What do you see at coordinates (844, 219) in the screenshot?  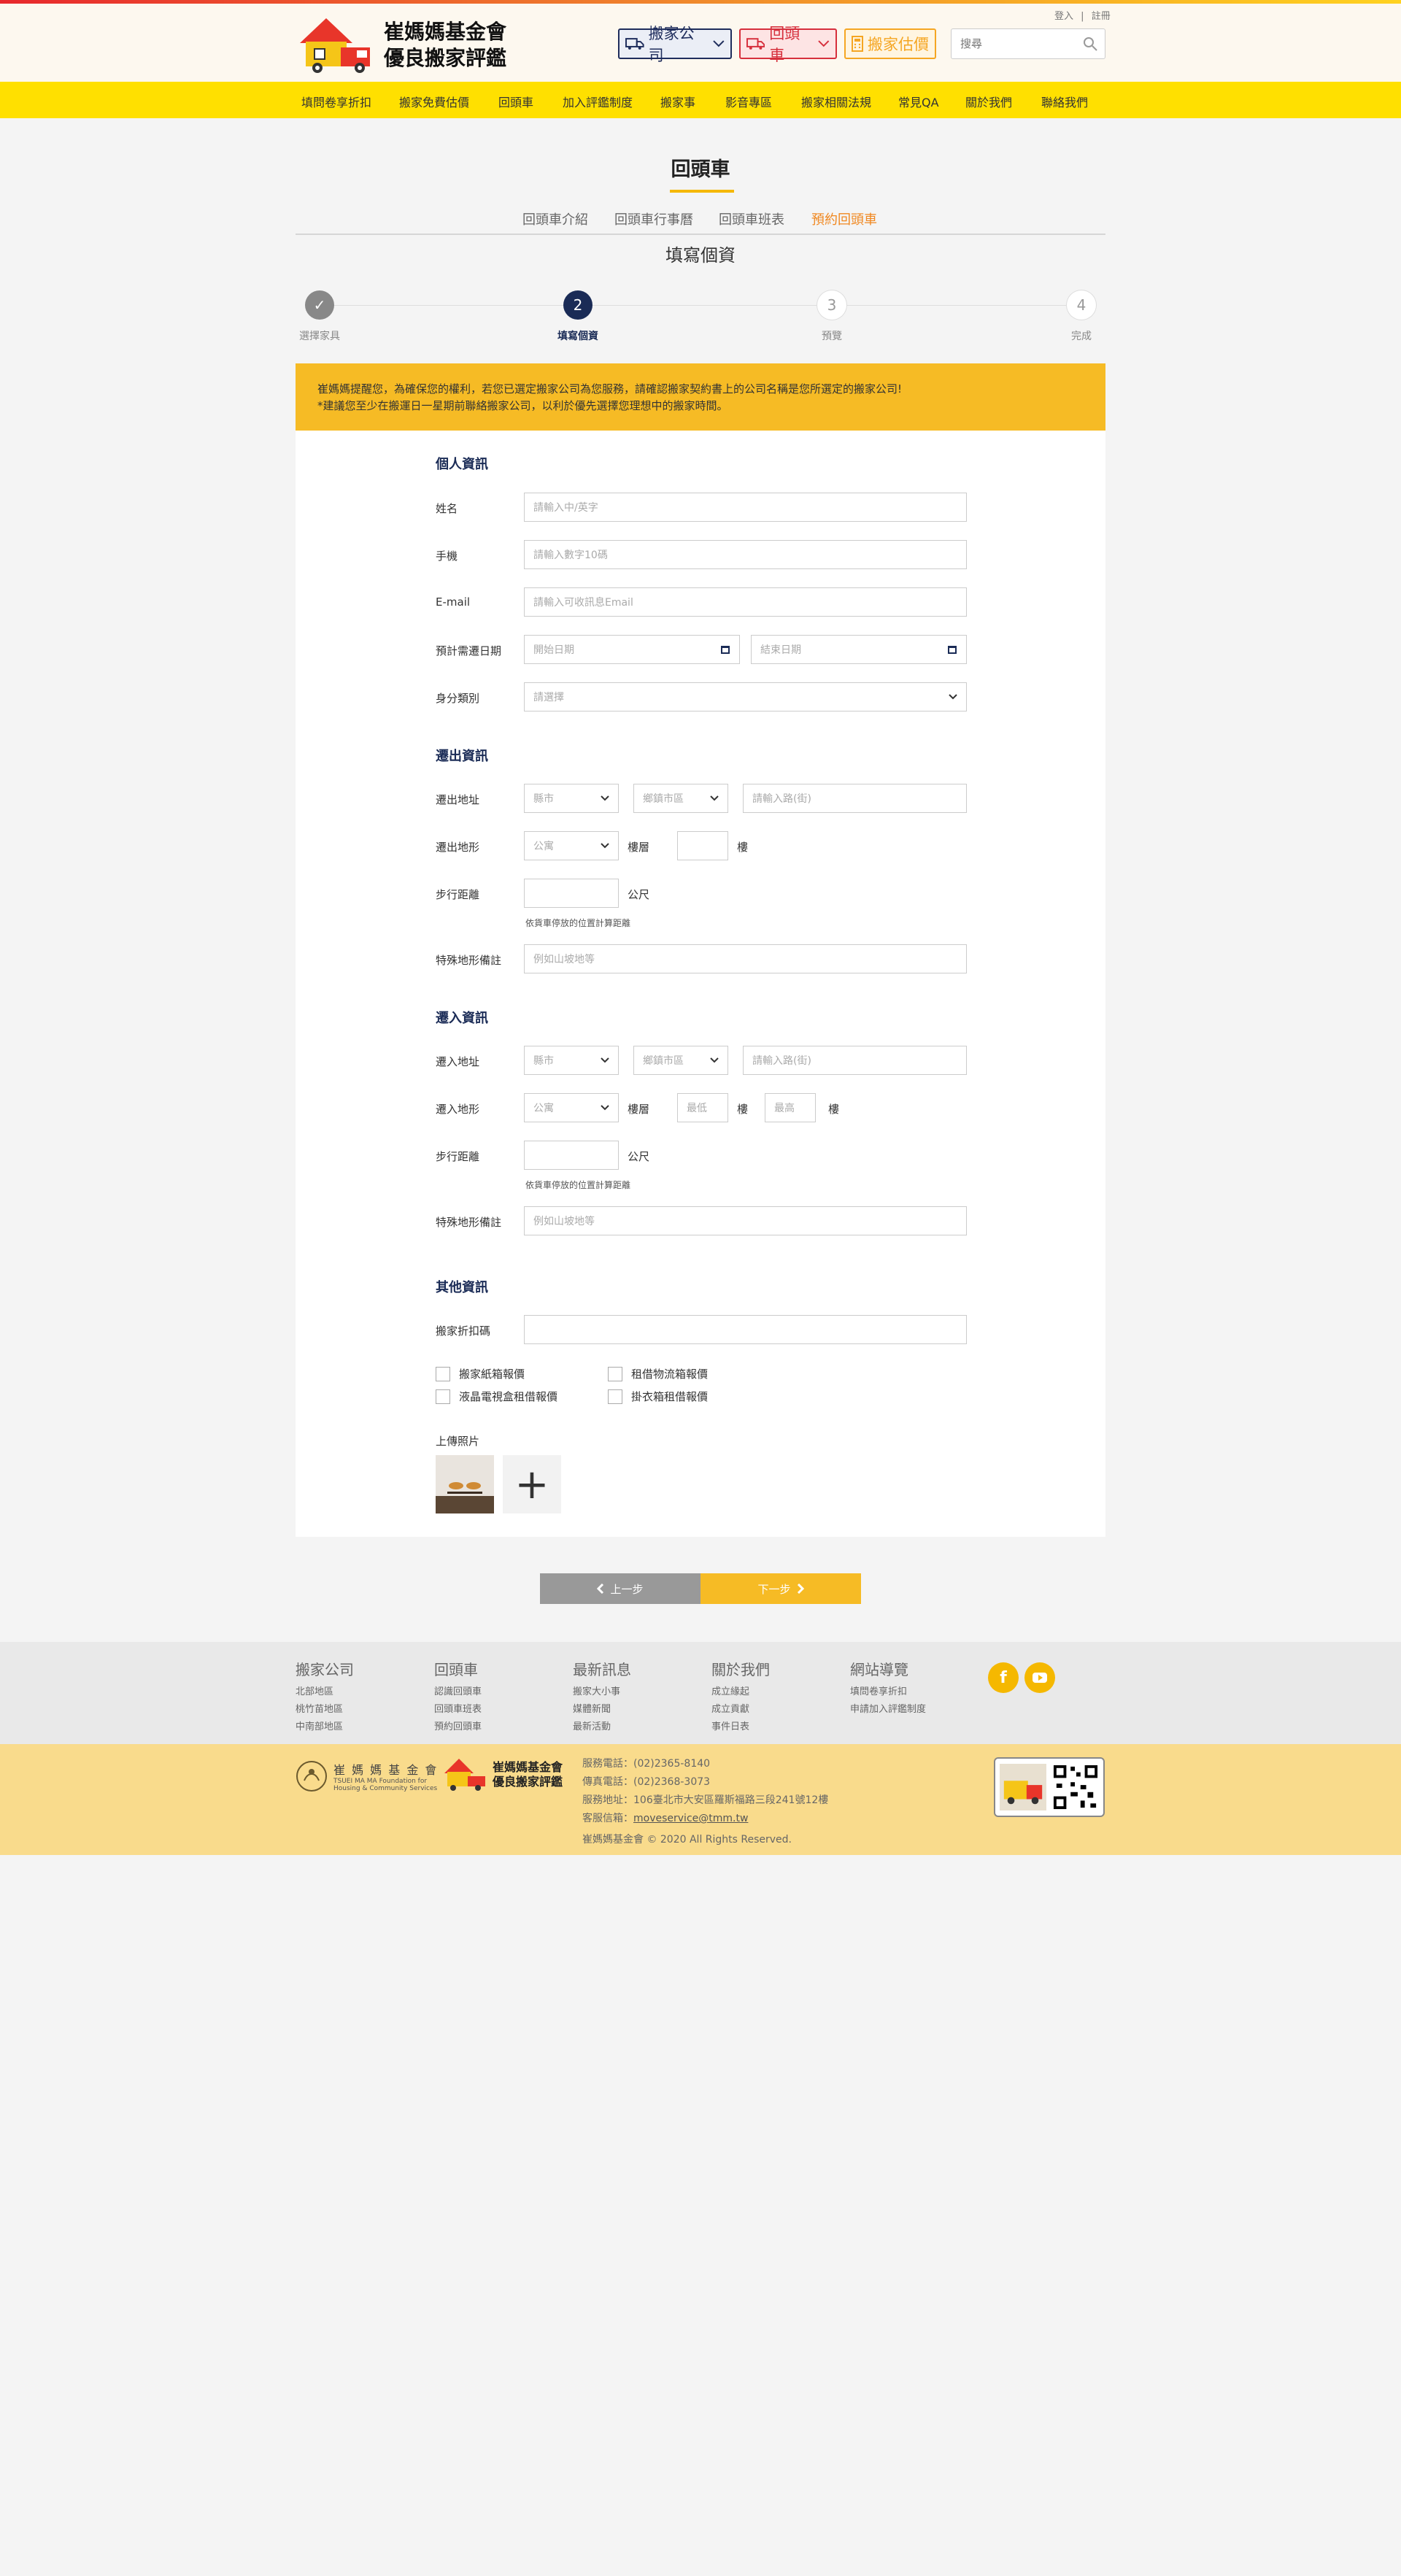 I see `subnav-booking: 預約回頭車` at bounding box center [844, 219].